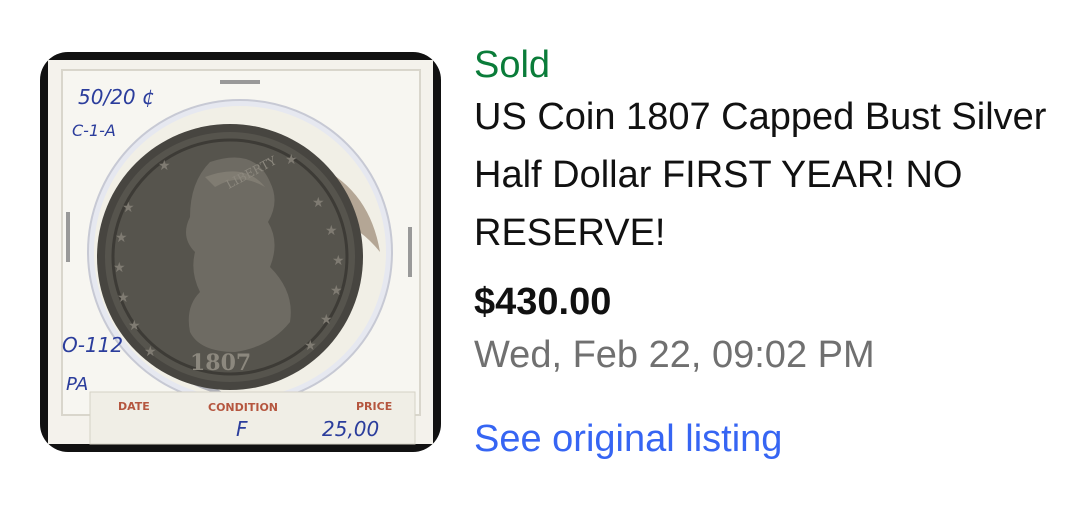 This screenshot has width=1080, height=509. I want to click on sold-price: $430.00, so click(543, 302).